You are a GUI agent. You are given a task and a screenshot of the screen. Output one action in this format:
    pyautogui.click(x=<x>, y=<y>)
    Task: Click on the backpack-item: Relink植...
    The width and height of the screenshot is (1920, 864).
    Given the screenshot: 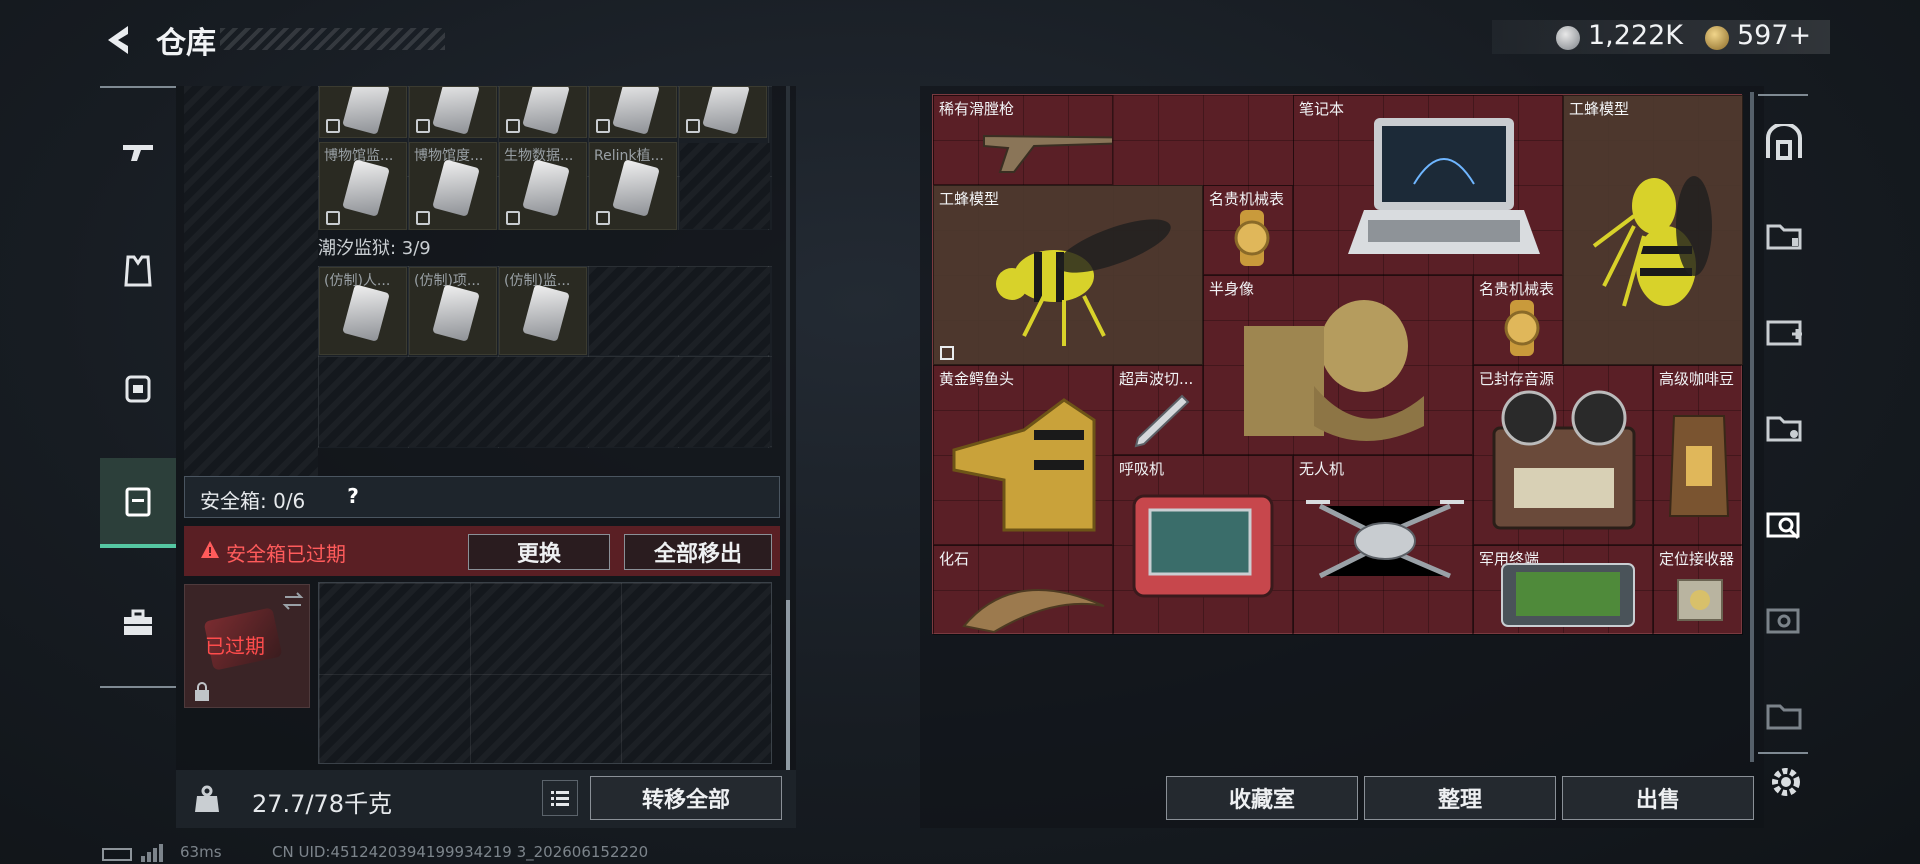 What is the action you would take?
    pyautogui.click(x=633, y=186)
    